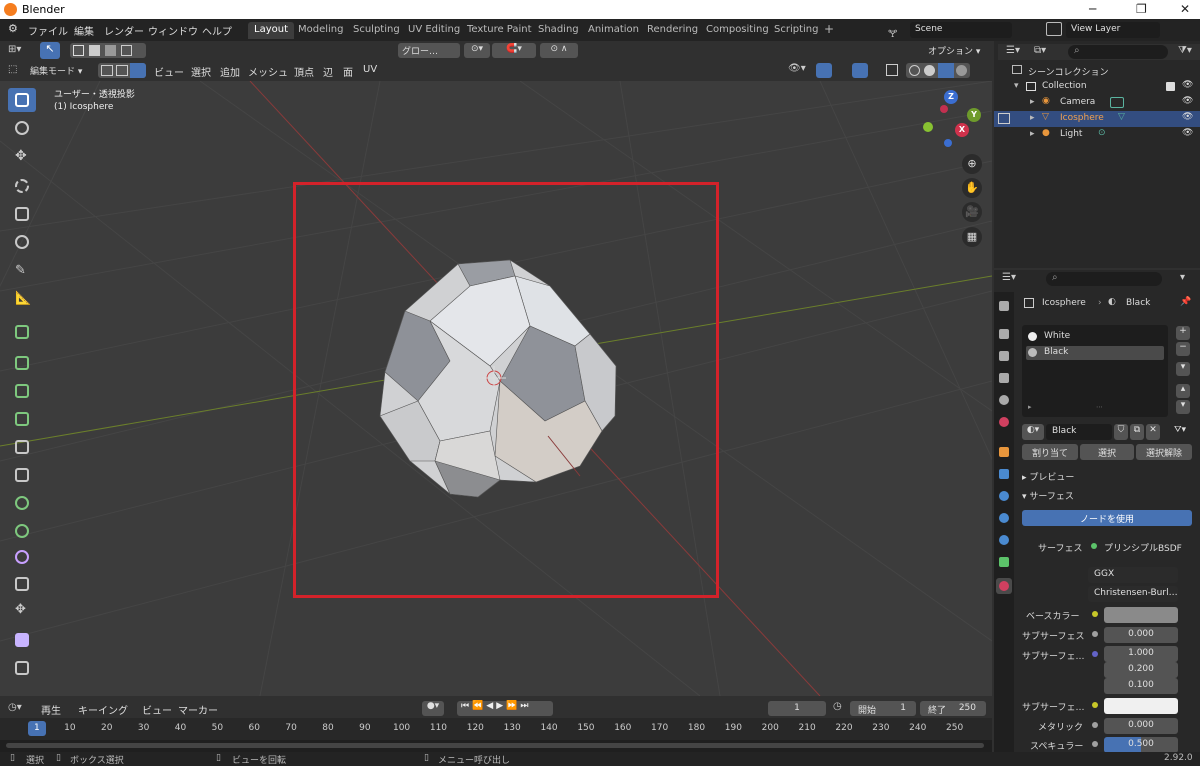 Image resolution: width=1200 pixels, height=766 pixels. What do you see at coordinates (914, 70) in the screenshot?
I see `wireframe-shading-icon` at bounding box center [914, 70].